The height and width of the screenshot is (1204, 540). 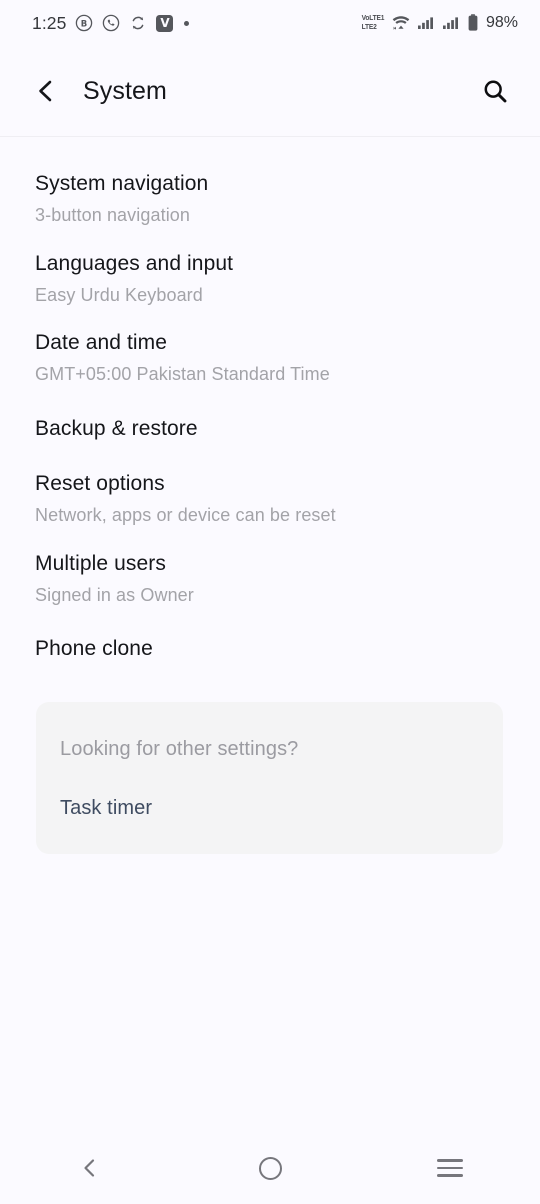 What do you see at coordinates (122, 183) in the screenshot?
I see `setting-title: System navigation` at bounding box center [122, 183].